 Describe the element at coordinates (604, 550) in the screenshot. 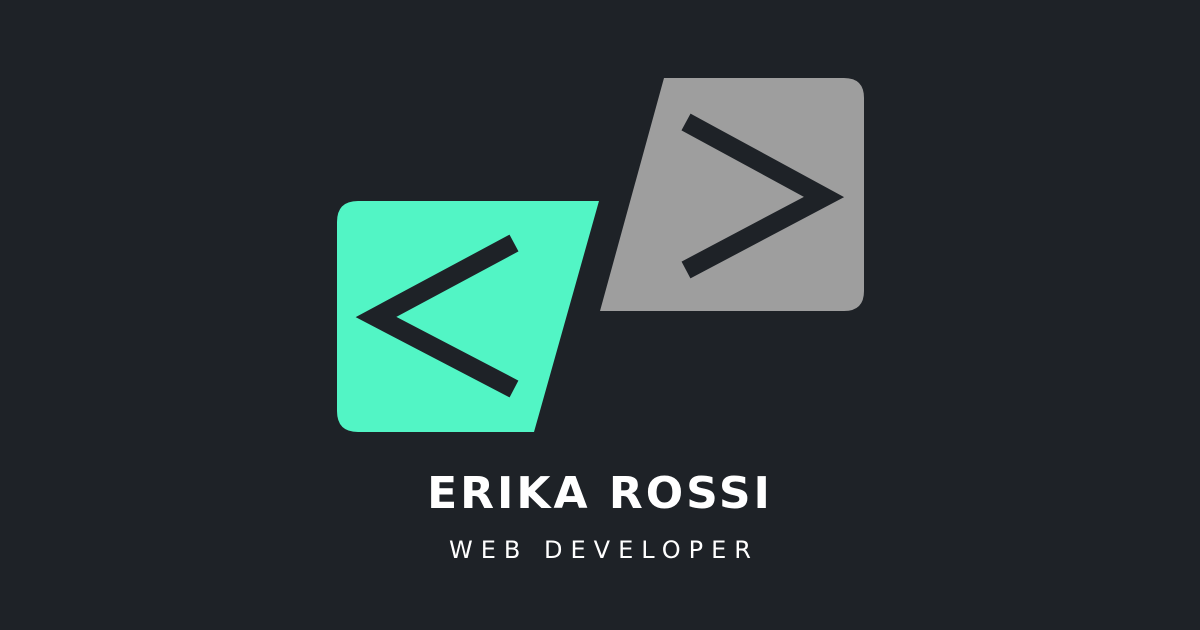

I see `person-role: WEB DEVELOPER` at that location.